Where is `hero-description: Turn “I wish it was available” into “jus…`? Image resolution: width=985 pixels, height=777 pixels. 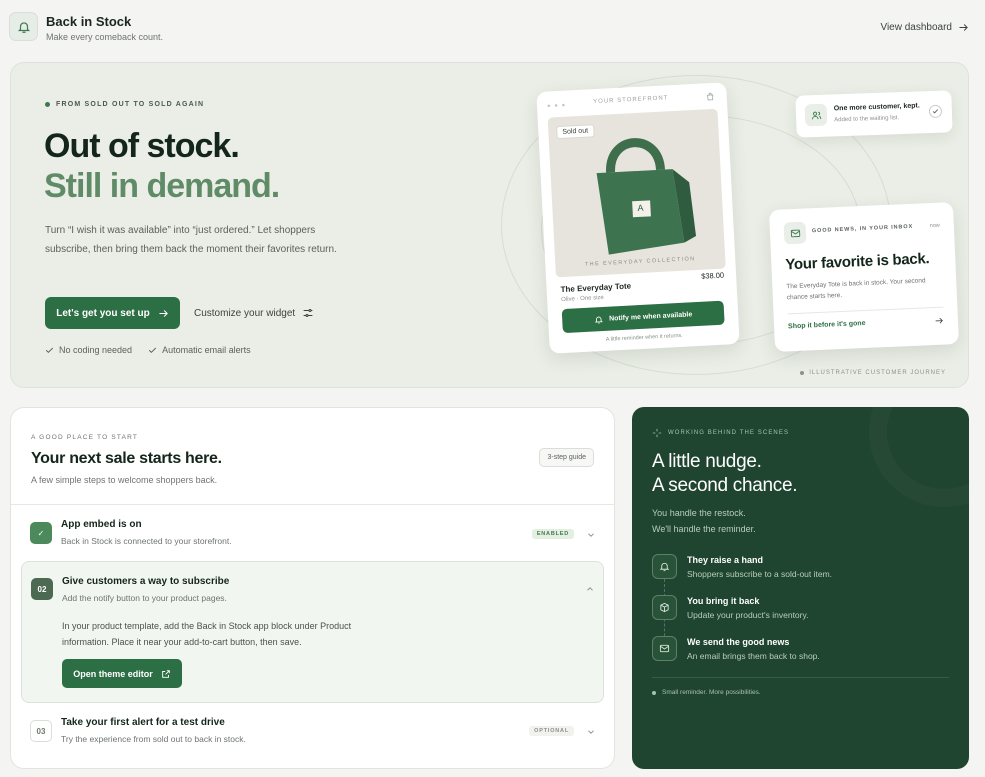 hero-description: Turn “I wish it was available” into “jus… is located at coordinates (191, 240).